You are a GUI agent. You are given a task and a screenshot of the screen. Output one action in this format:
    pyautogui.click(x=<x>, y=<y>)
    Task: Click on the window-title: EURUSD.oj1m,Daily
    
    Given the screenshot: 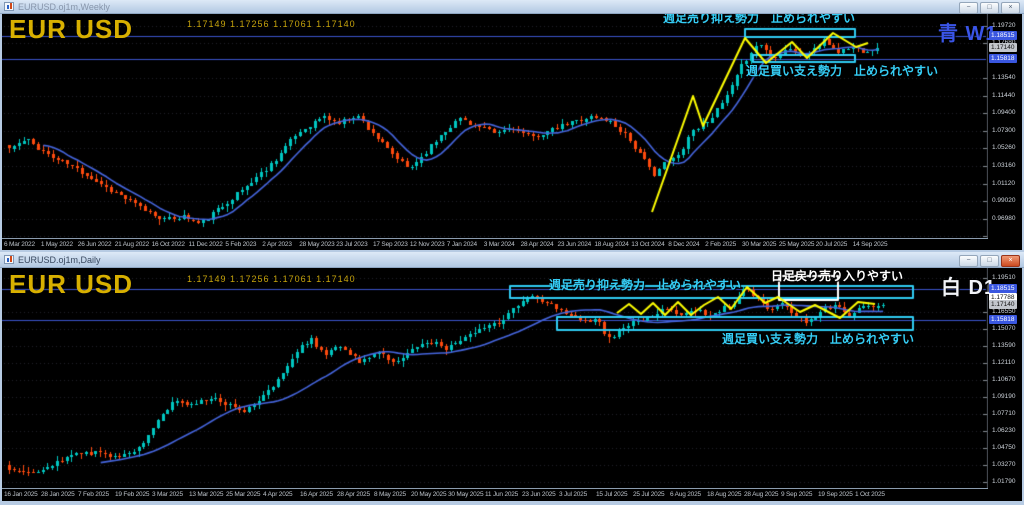 What is the action you would take?
    pyautogui.click(x=59, y=260)
    